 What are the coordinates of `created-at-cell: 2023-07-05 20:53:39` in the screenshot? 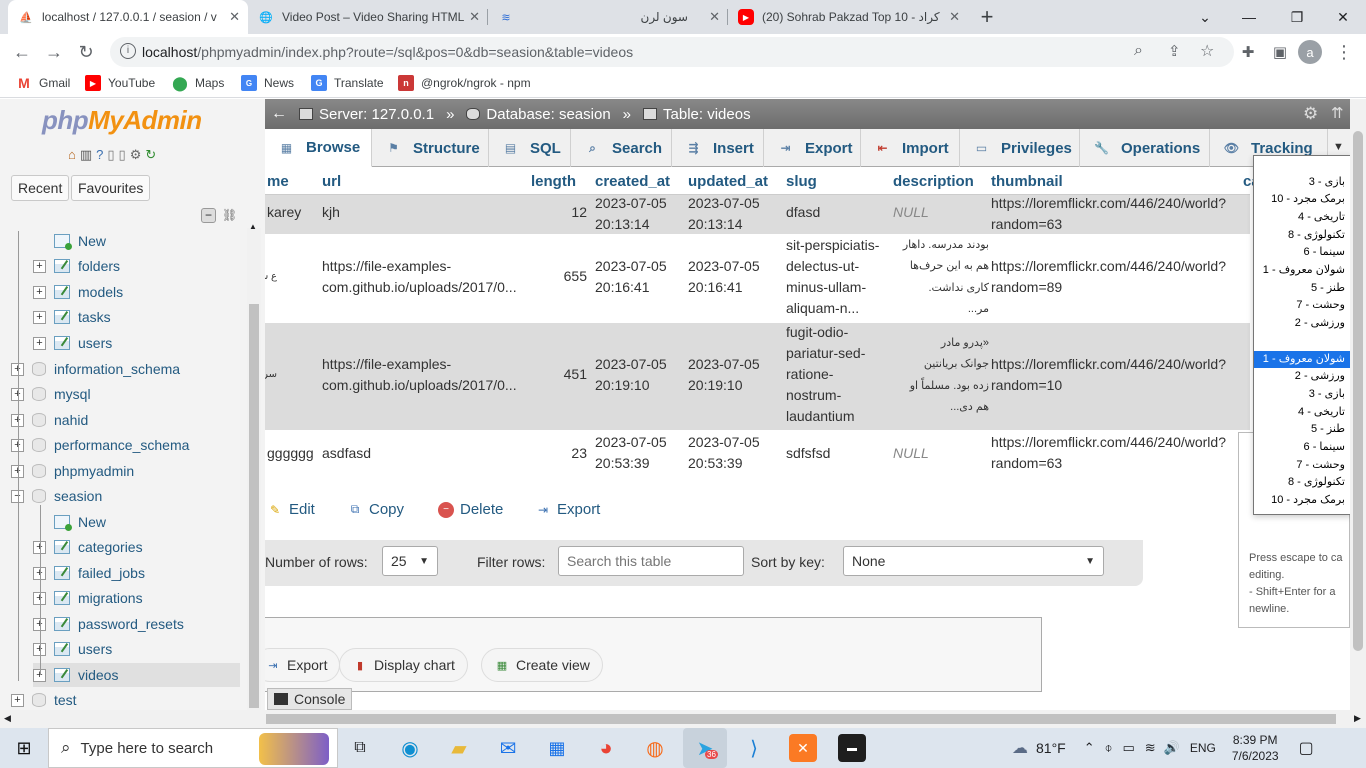 It's located at (641, 453).